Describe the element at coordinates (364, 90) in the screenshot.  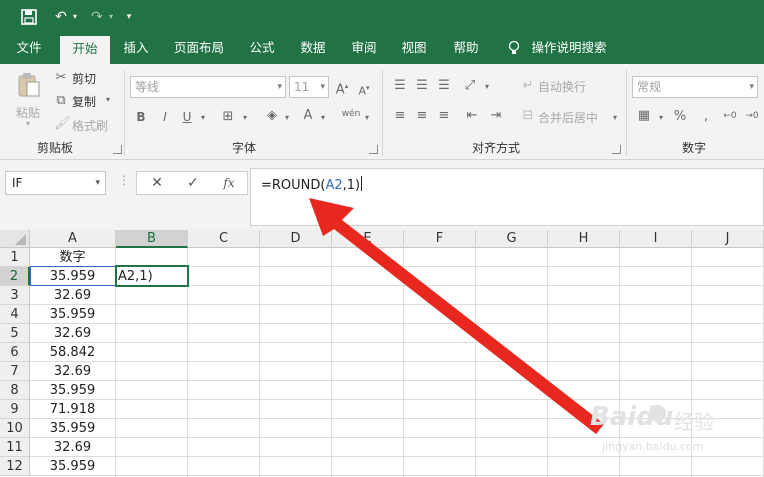
I see `decrease-font-icon: A▾` at that location.